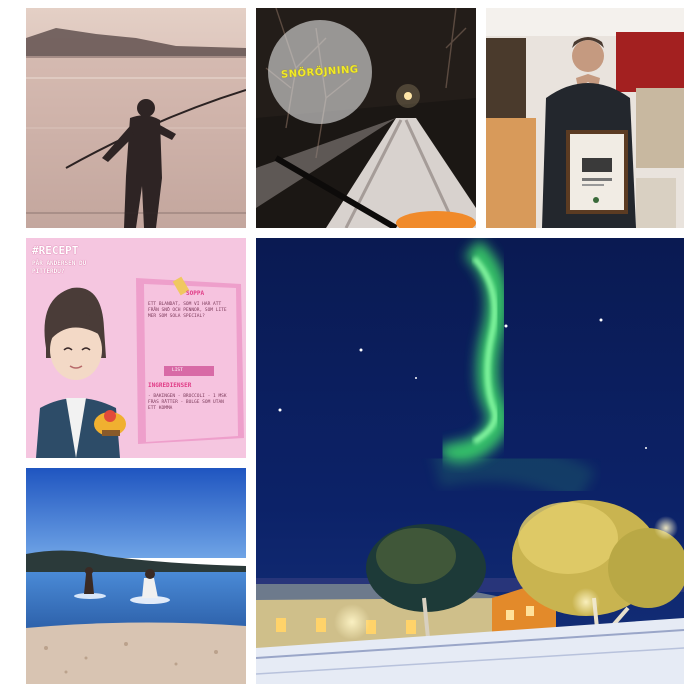 Image resolution: width=684 pixels, height=684 pixels. I want to click on photo-man-holding-certificate-icon, so click(585, 118).